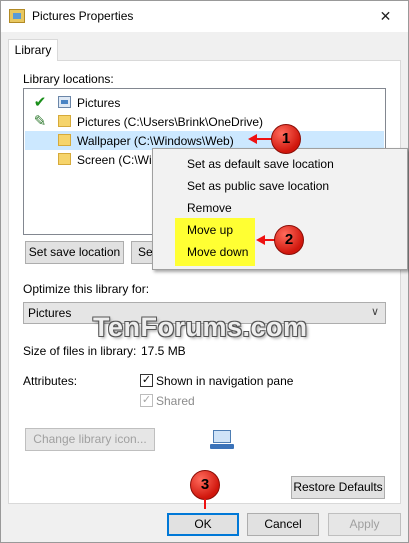  Describe the element at coordinates (40, 121) in the screenshot. I see `sync-status-icon: ✎` at that location.